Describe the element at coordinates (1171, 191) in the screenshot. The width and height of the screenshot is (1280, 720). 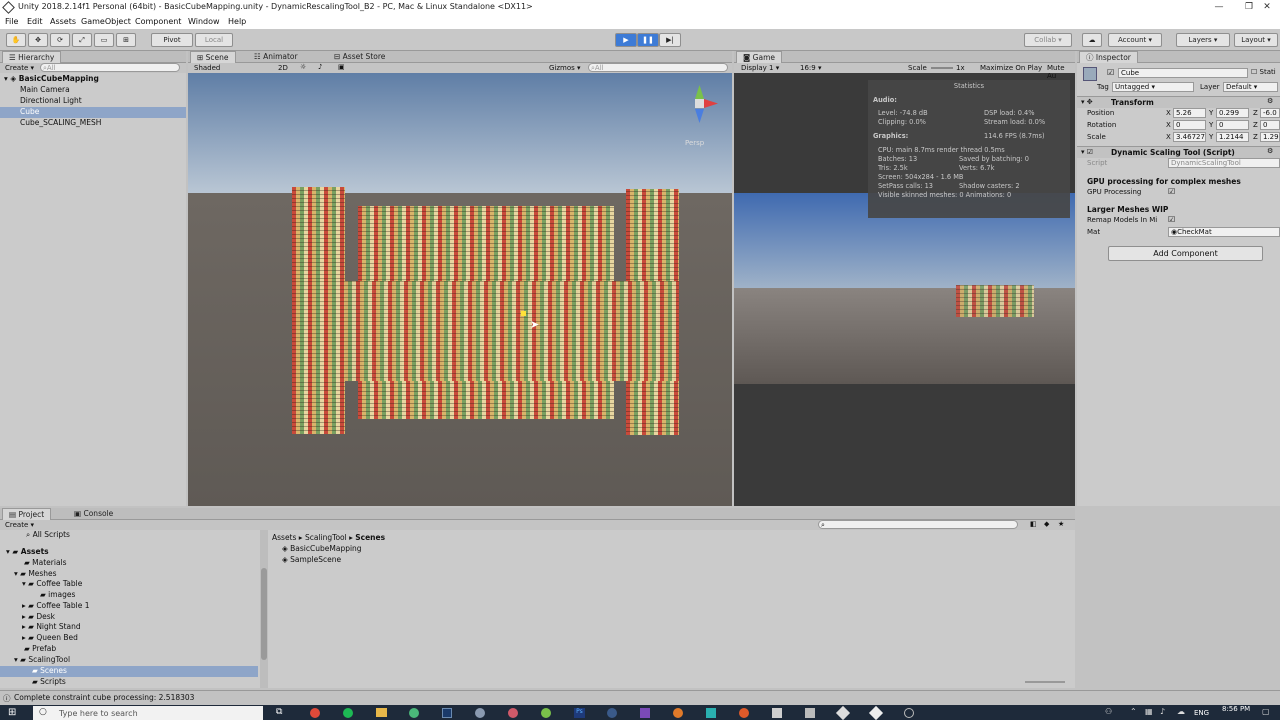
I see `gpu-processing-checkbox: ☑` at that location.